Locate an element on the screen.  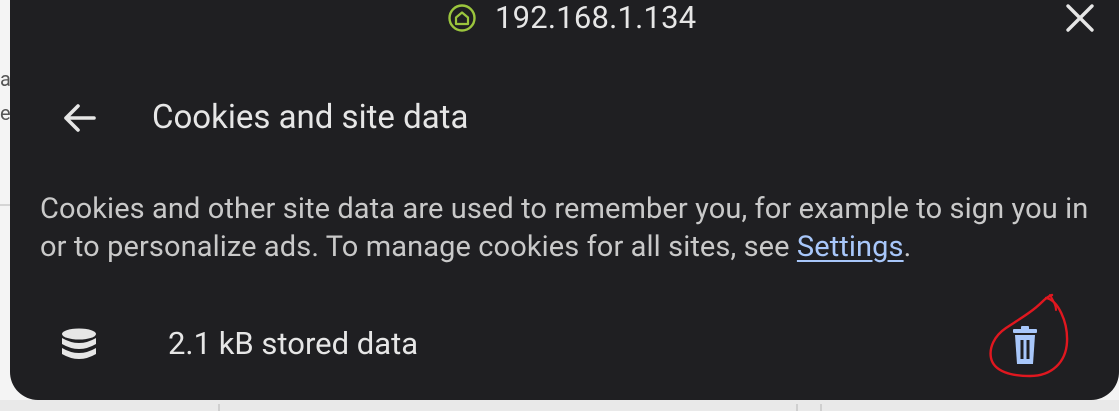
database-icon is located at coordinates (79, 345).